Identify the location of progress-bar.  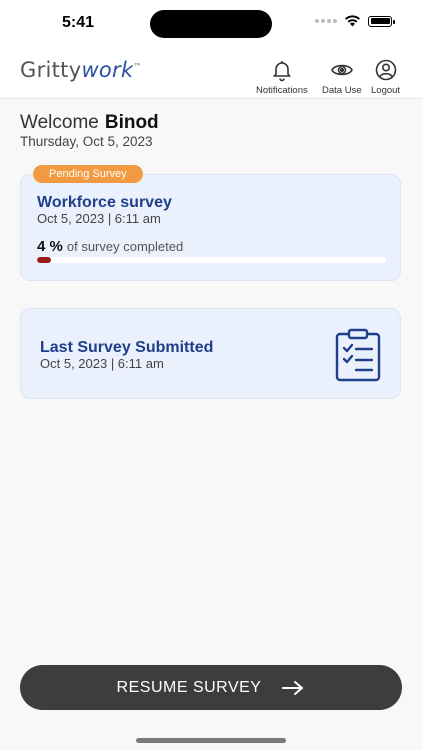
(211, 260).